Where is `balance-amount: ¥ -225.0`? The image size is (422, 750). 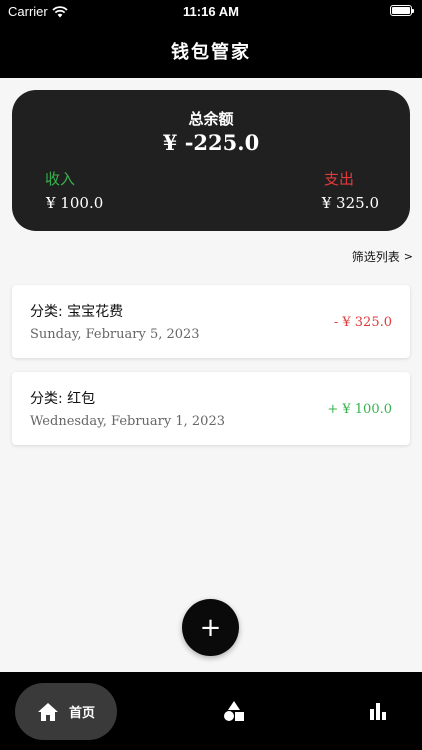 balance-amount: ¥ -225.0 is located at coordinates (211, 142).